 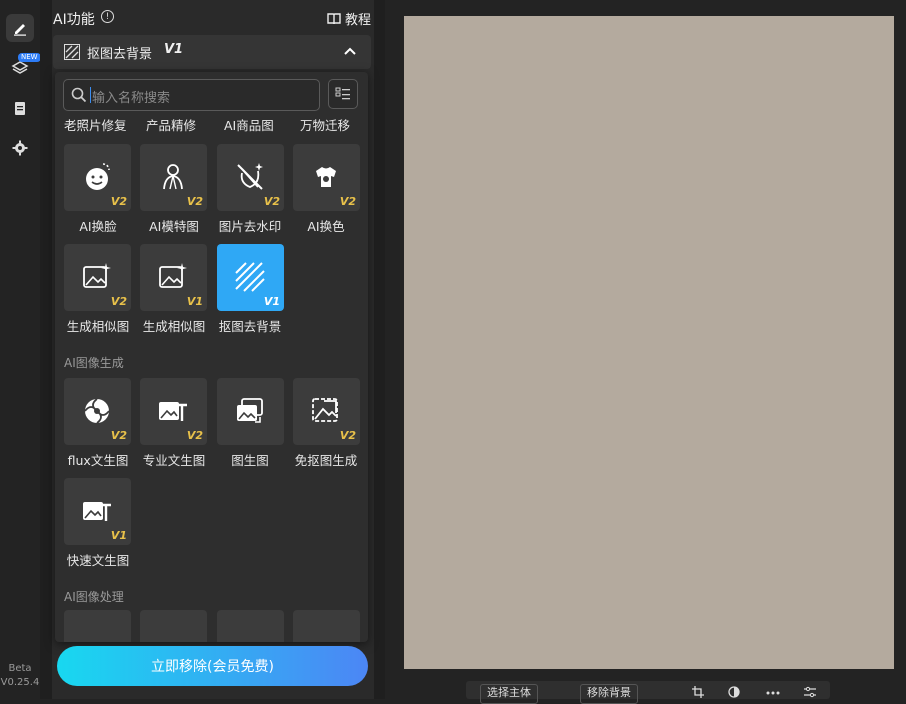 What do you see at coordinates (98, 460) in the screenshot?
I see `tile-label: flux文生图` at bounding box center [98, 460].